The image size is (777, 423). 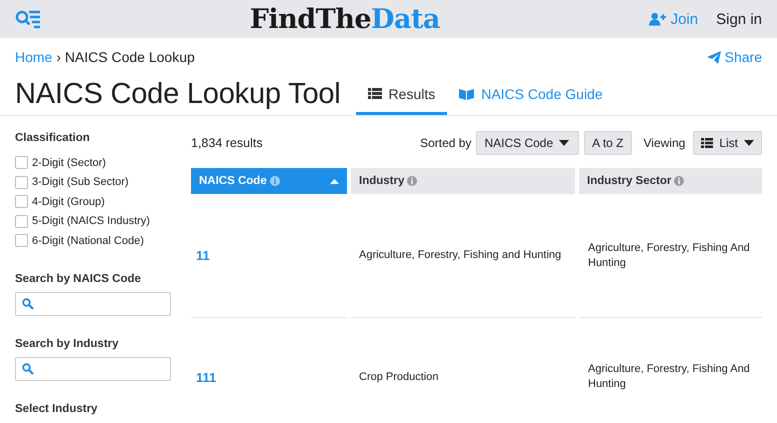 What do you see at coordinates (178, 94) in the screenshot?
I see `page-title: NAICS Code Lookup Tool` at bounding box center [178, 94].